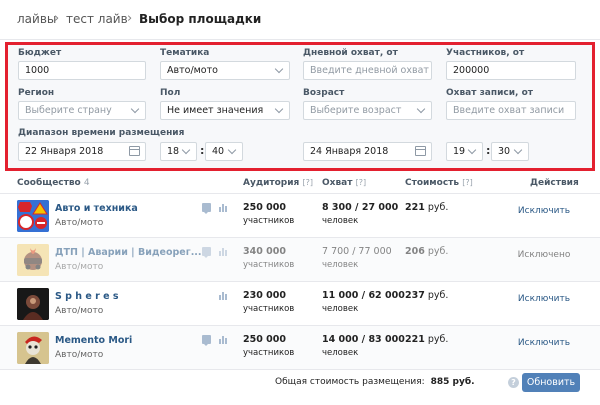  Describe the element at coordinates (363, 339) in the screenshot. I see `reach-value: 14 000 / 83 000` at that location.